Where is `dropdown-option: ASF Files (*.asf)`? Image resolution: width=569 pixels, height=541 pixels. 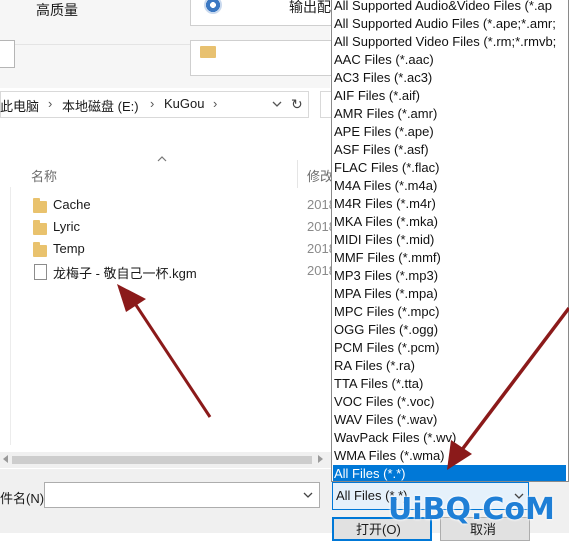 dropdown-option: ASF Files (*.asf) is located at coordinates (381, 150).